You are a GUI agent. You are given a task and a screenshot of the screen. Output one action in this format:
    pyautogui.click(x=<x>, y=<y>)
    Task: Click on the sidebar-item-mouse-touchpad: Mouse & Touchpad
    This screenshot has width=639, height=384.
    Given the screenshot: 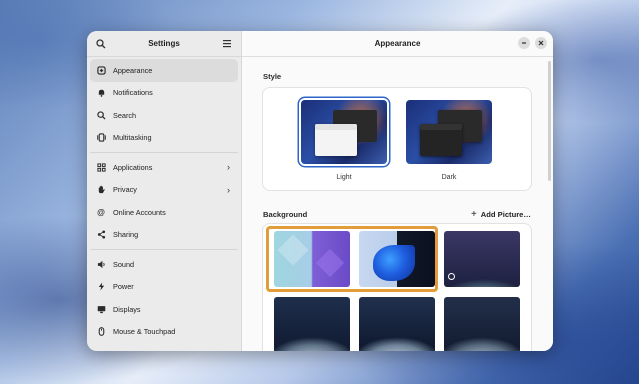 What is the action you would take?
    pyautogui.click(x=164, y=332)
    